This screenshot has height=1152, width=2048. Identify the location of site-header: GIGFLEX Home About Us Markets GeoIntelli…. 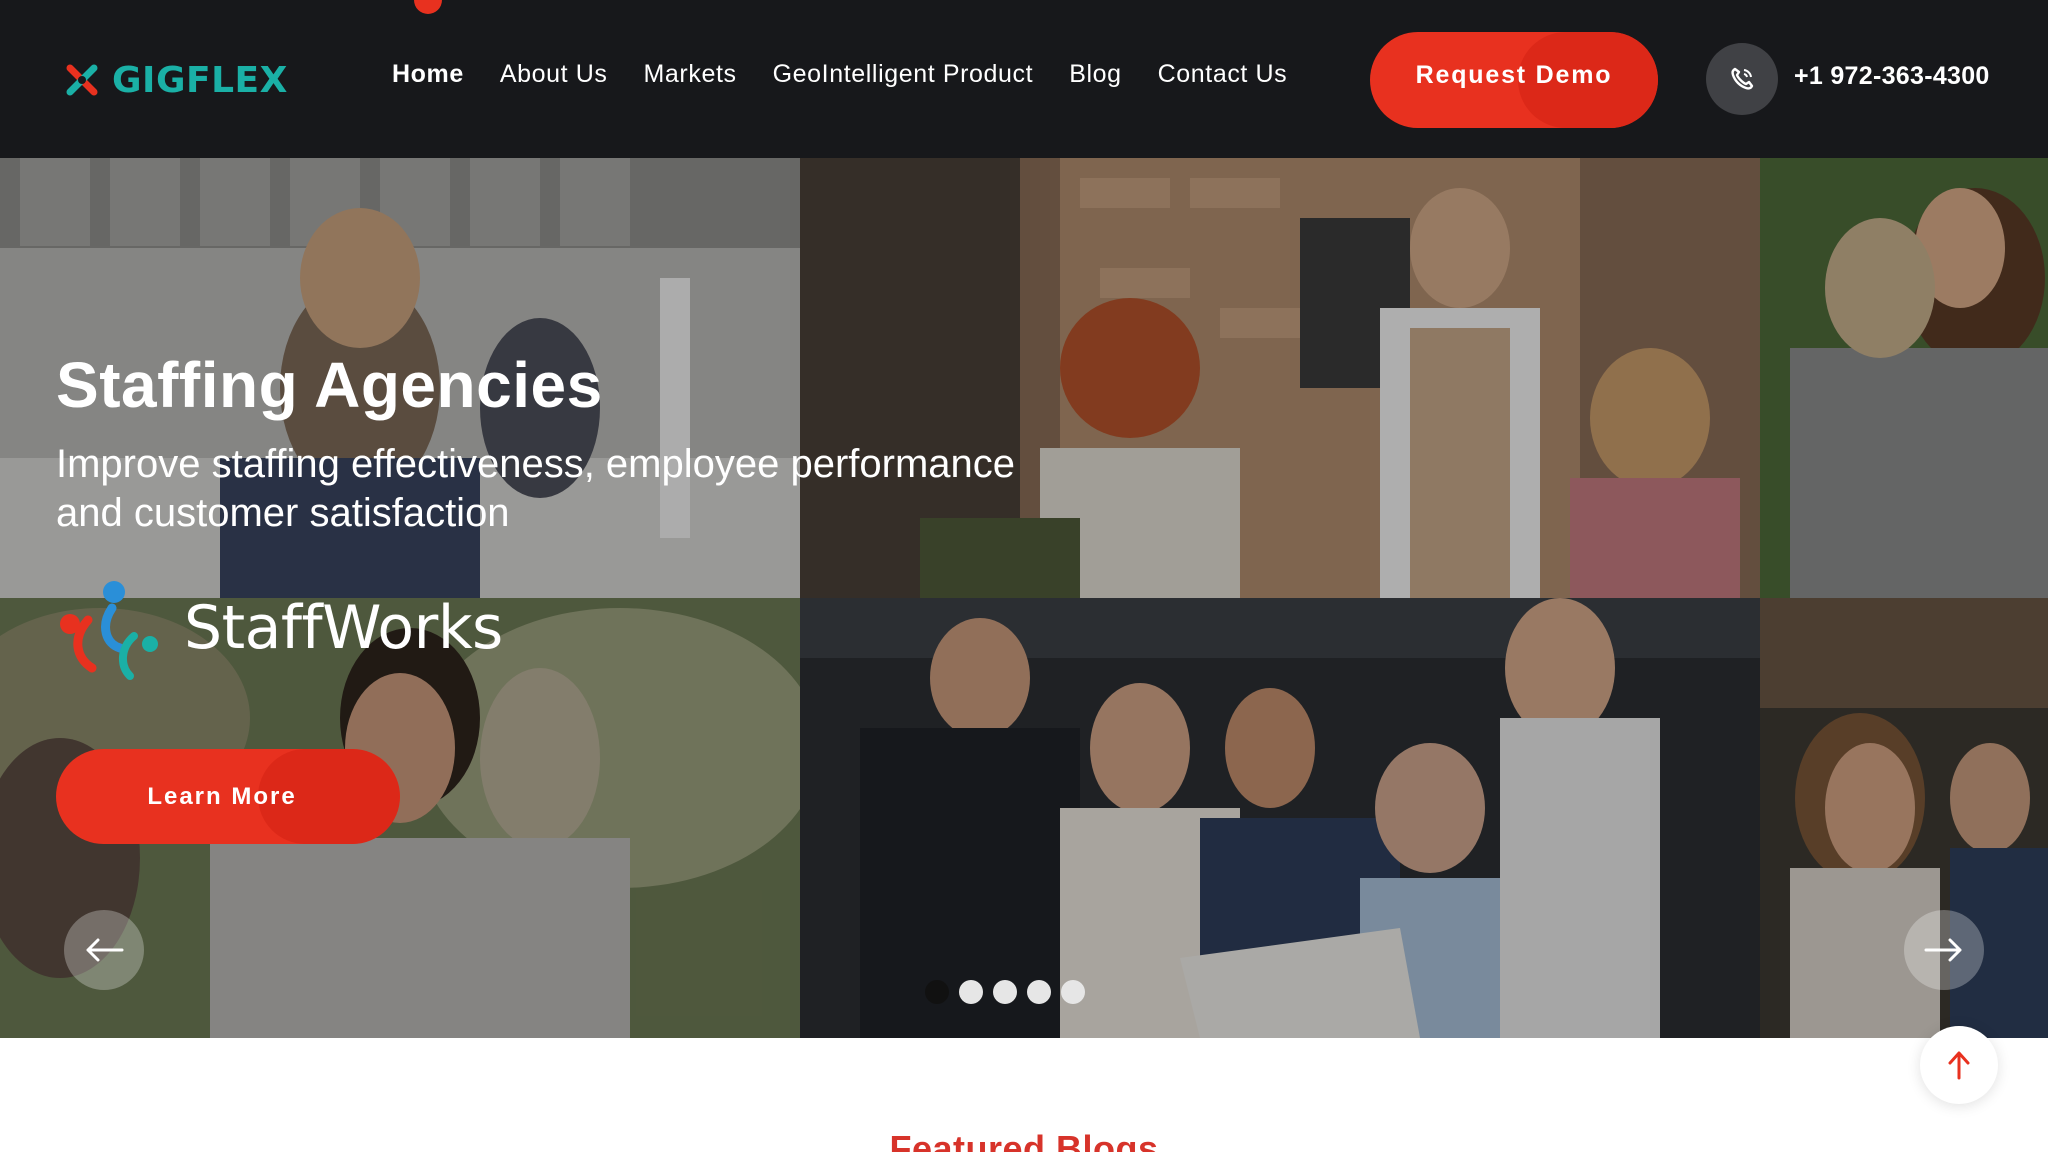
(1024, 79).